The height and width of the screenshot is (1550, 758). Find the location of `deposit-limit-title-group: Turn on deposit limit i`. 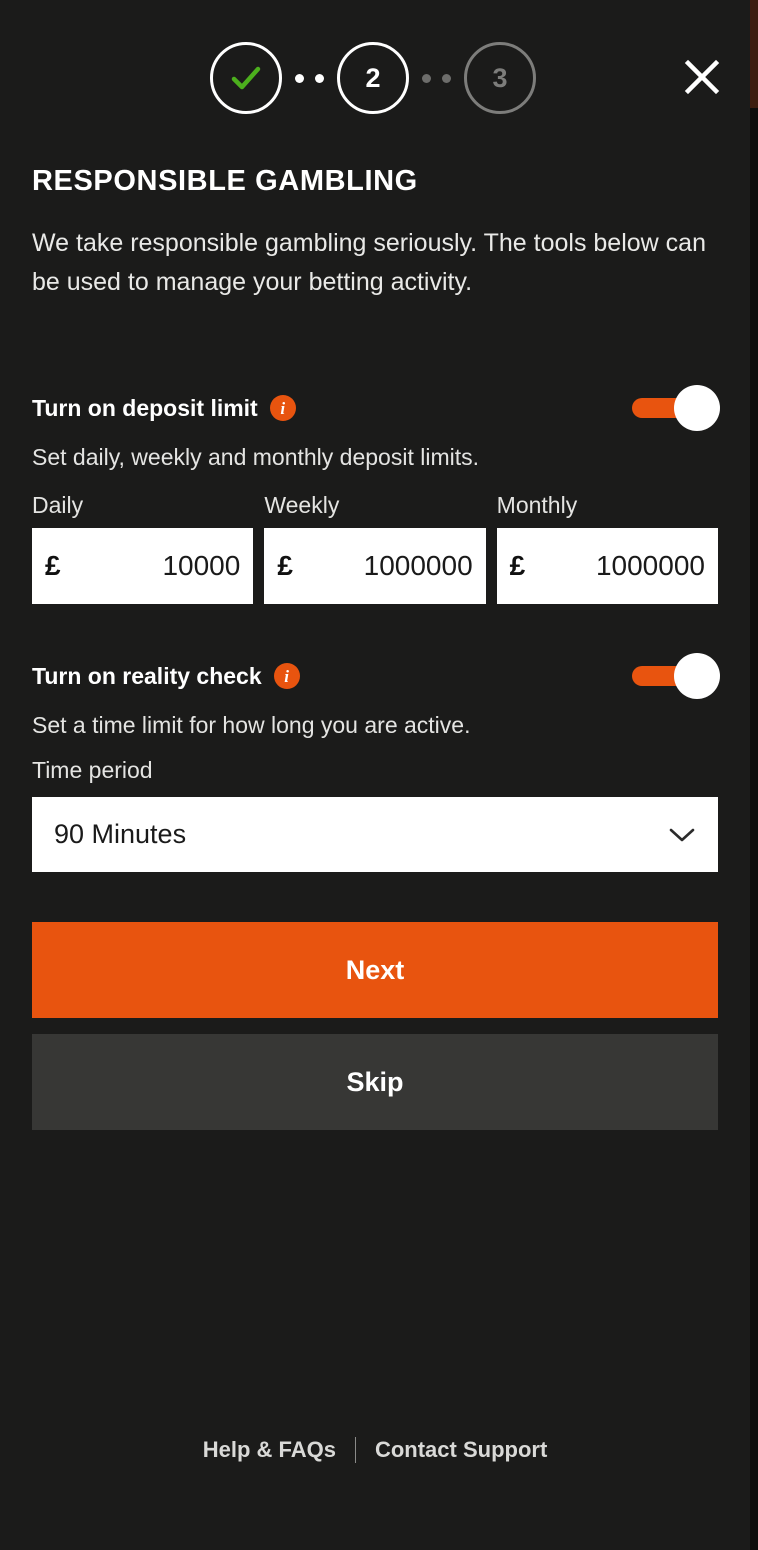

deposit-limit-title-group: Turn on deposit limit i is located at coordinates (164, 408).